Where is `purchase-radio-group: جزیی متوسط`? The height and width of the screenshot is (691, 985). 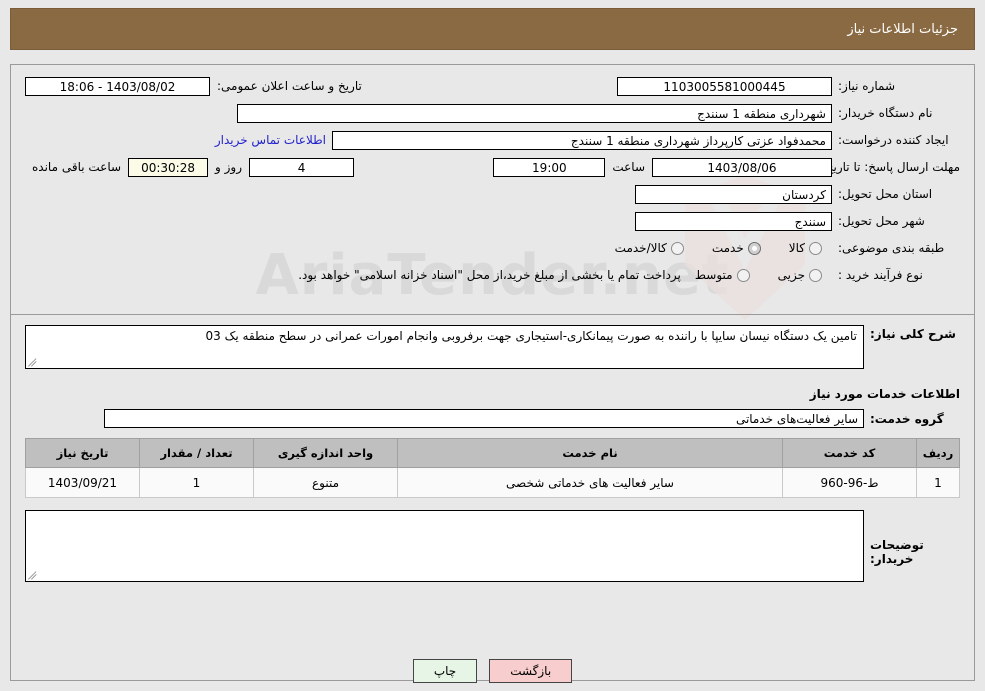 purchase-radio-group: جزیی متوسط is located at coordinates (756, 275).